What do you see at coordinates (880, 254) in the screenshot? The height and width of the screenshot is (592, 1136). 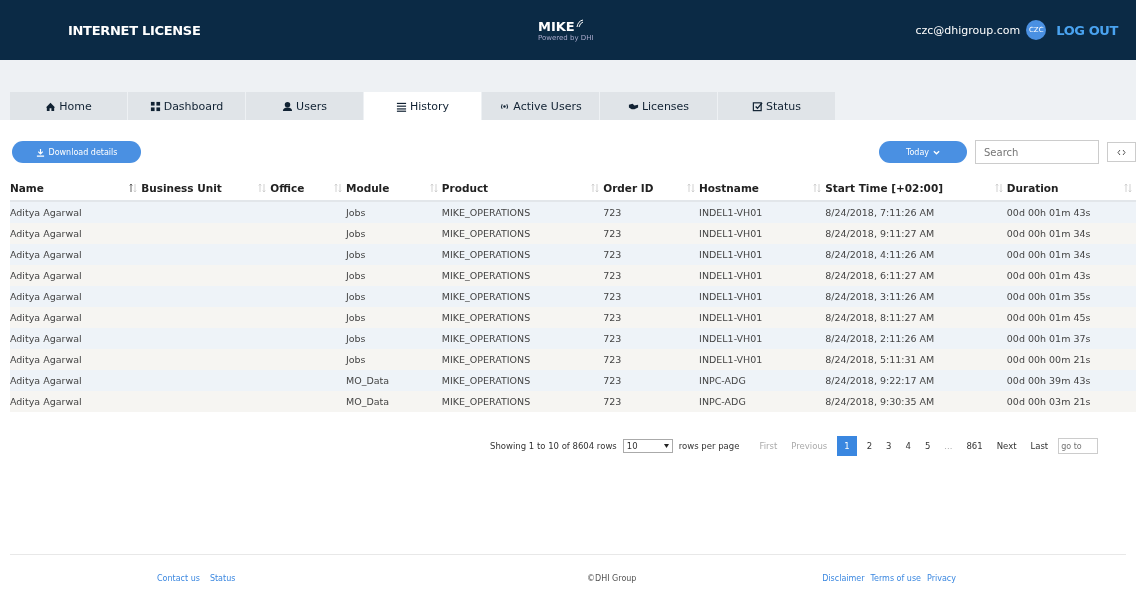 I see `table-cell: 8/24/2018, 4:11:26 AM` at bounding box center [880, 254].